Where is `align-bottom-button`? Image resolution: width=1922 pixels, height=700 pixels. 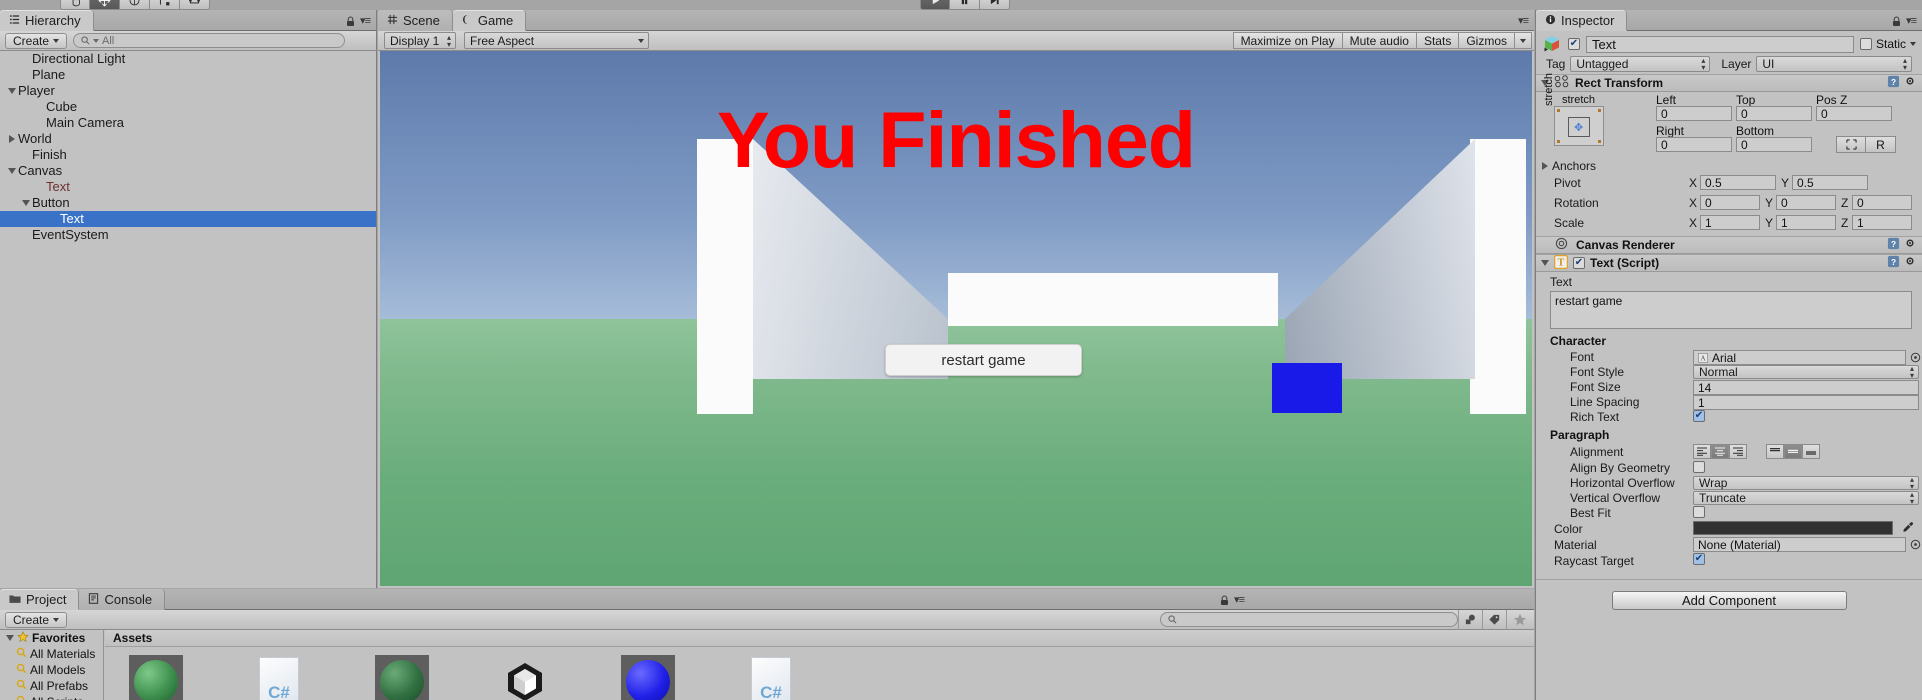
align-bottom-button is located at coordinates (1811, 451).